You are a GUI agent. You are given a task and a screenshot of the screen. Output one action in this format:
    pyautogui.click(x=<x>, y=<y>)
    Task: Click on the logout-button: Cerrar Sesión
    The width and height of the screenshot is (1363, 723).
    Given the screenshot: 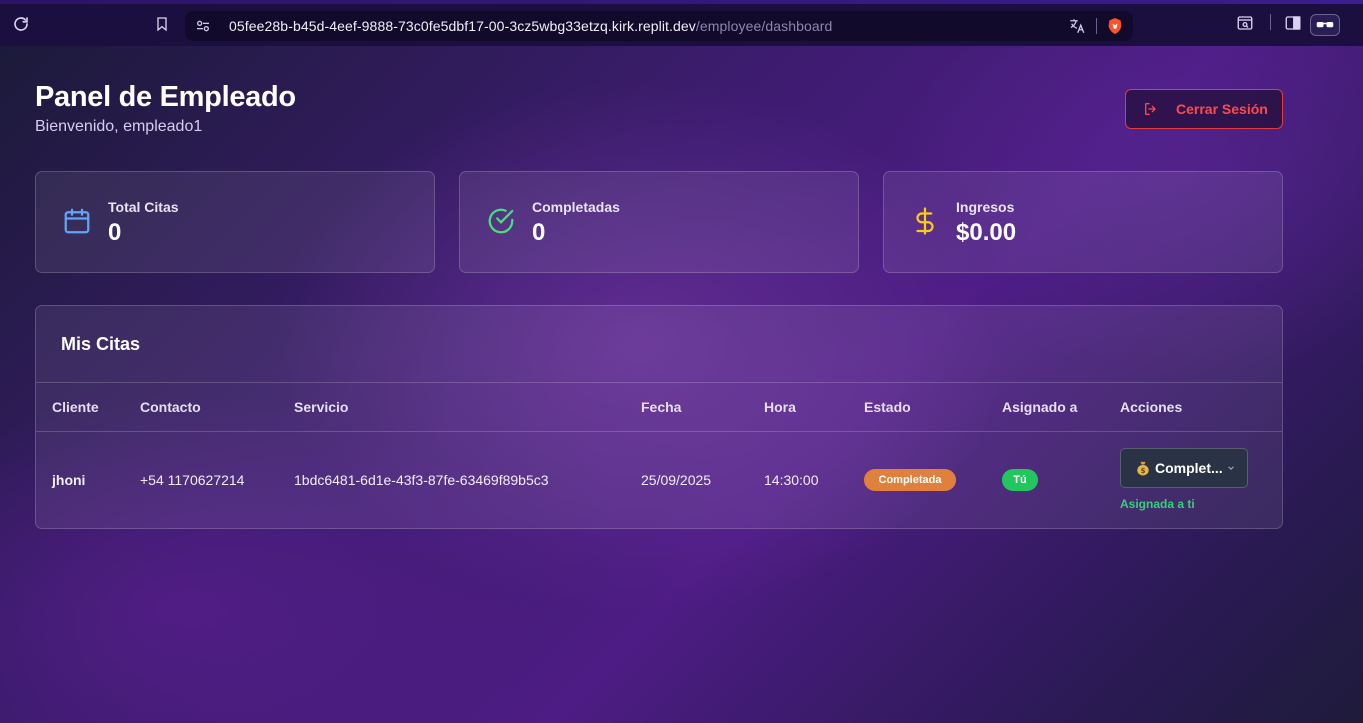 What is the action you would take?
    pyautogui.click(x=1204, y=109)
    